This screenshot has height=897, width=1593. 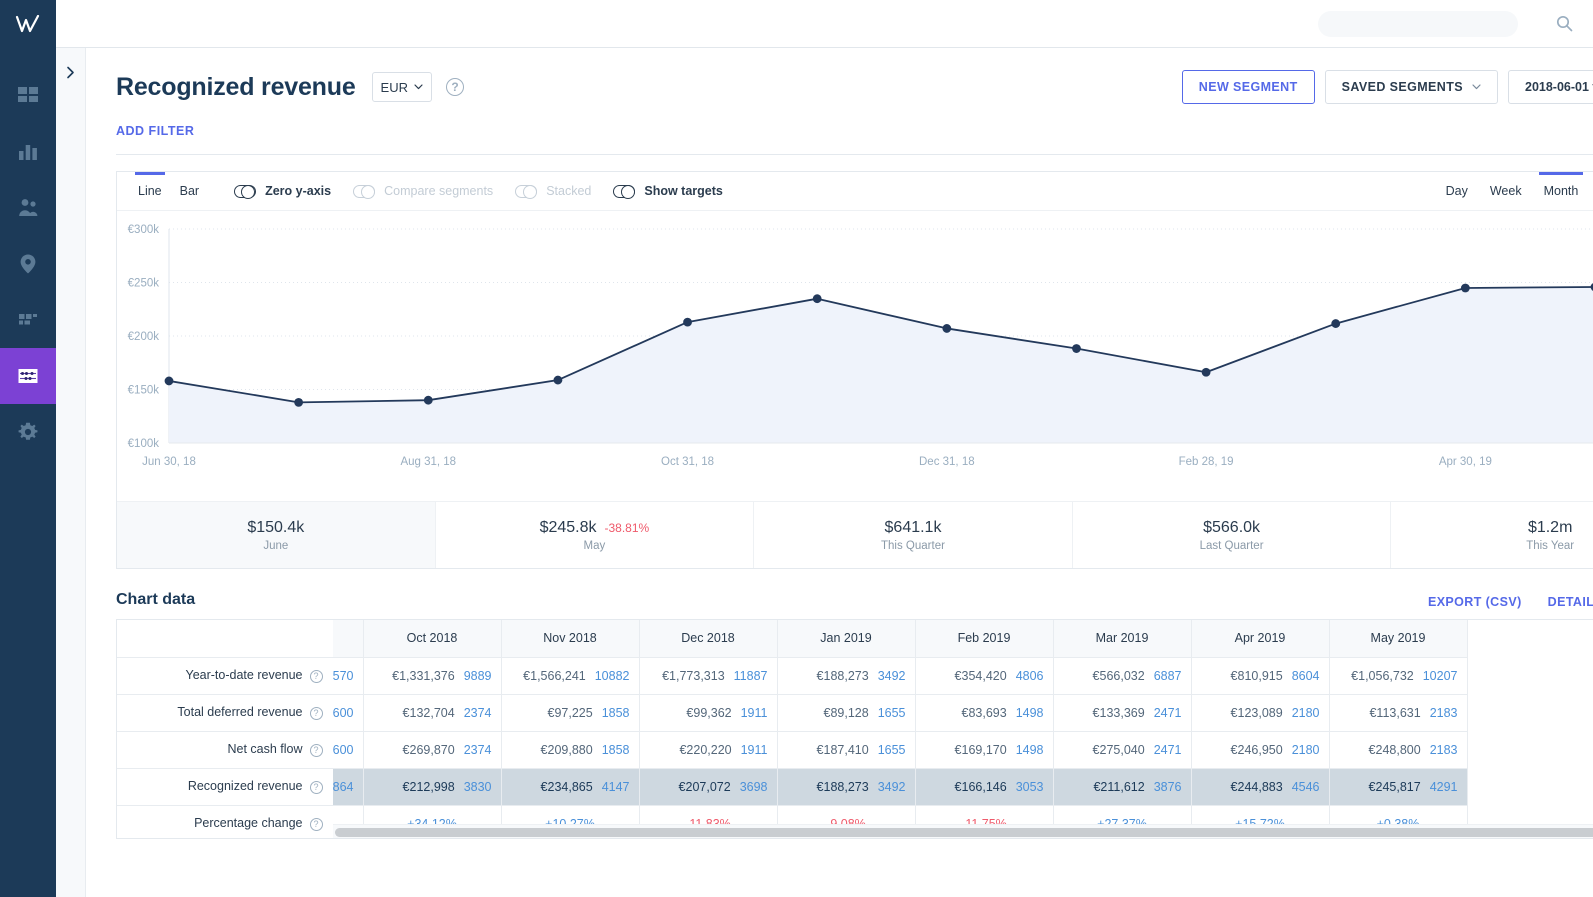 What do you see at coordinates (225, 639) in the screenshot?
I see `table-corner-cell` at bounding box center [225, 639].